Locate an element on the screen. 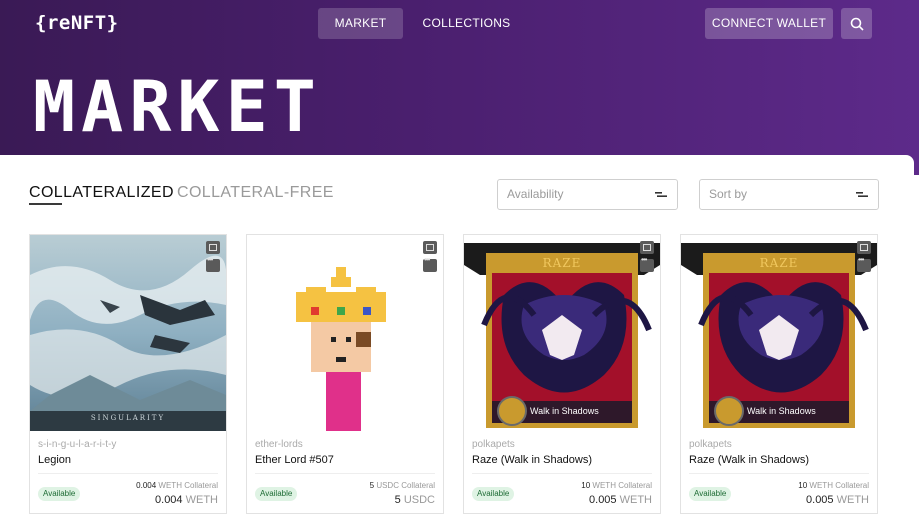  price-amount: 5 is located at coordinates (397, 500).